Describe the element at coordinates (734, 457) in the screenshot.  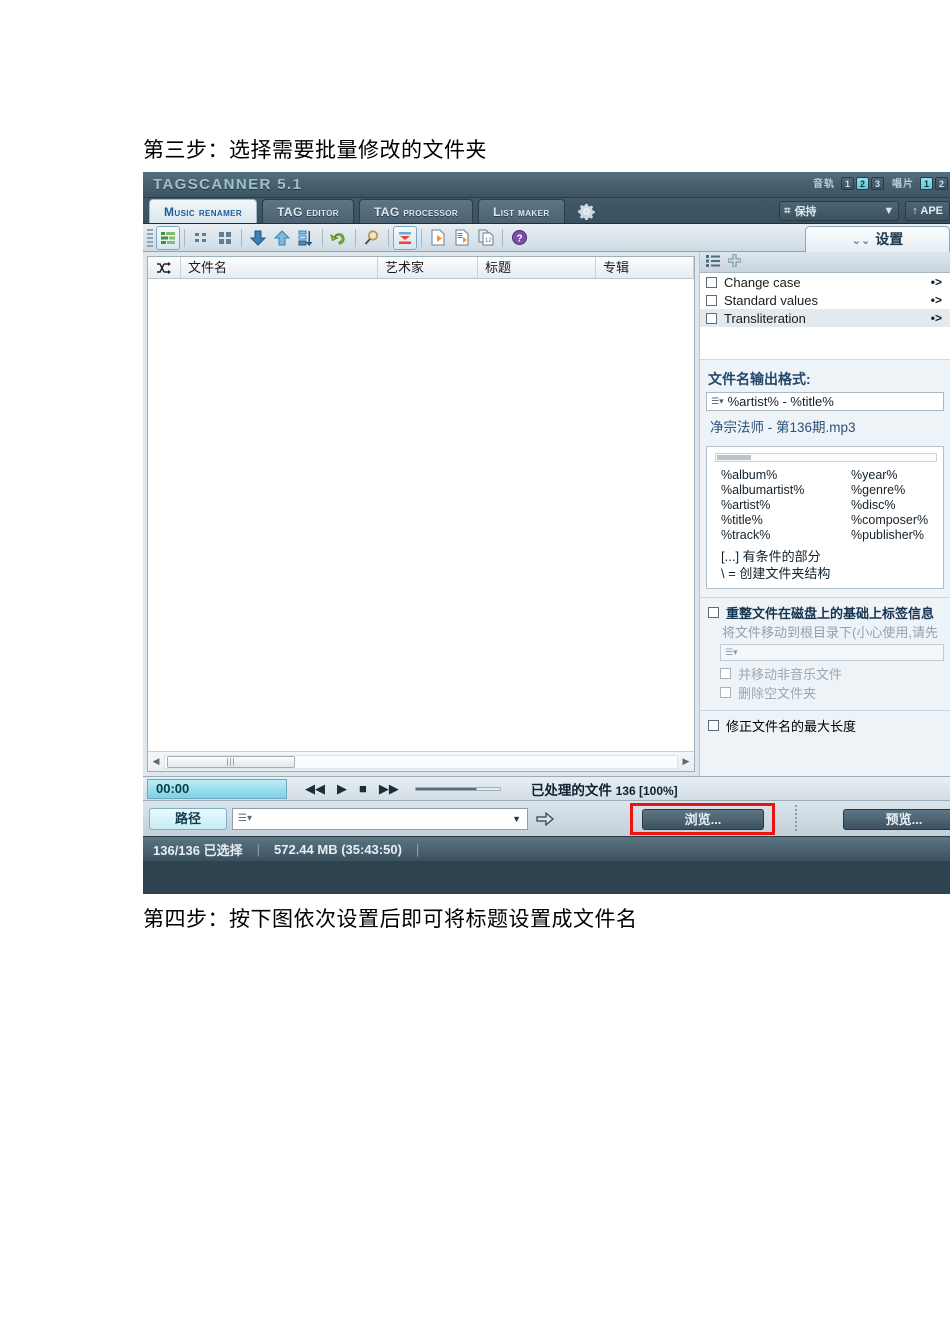
I see `tag-box-scroll-thumb` at that location.